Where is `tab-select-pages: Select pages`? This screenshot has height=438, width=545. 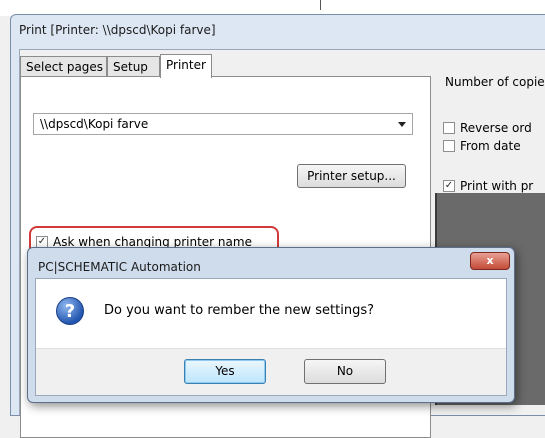 tab-select-pages: Select pages is located at coordinates (63, 66).